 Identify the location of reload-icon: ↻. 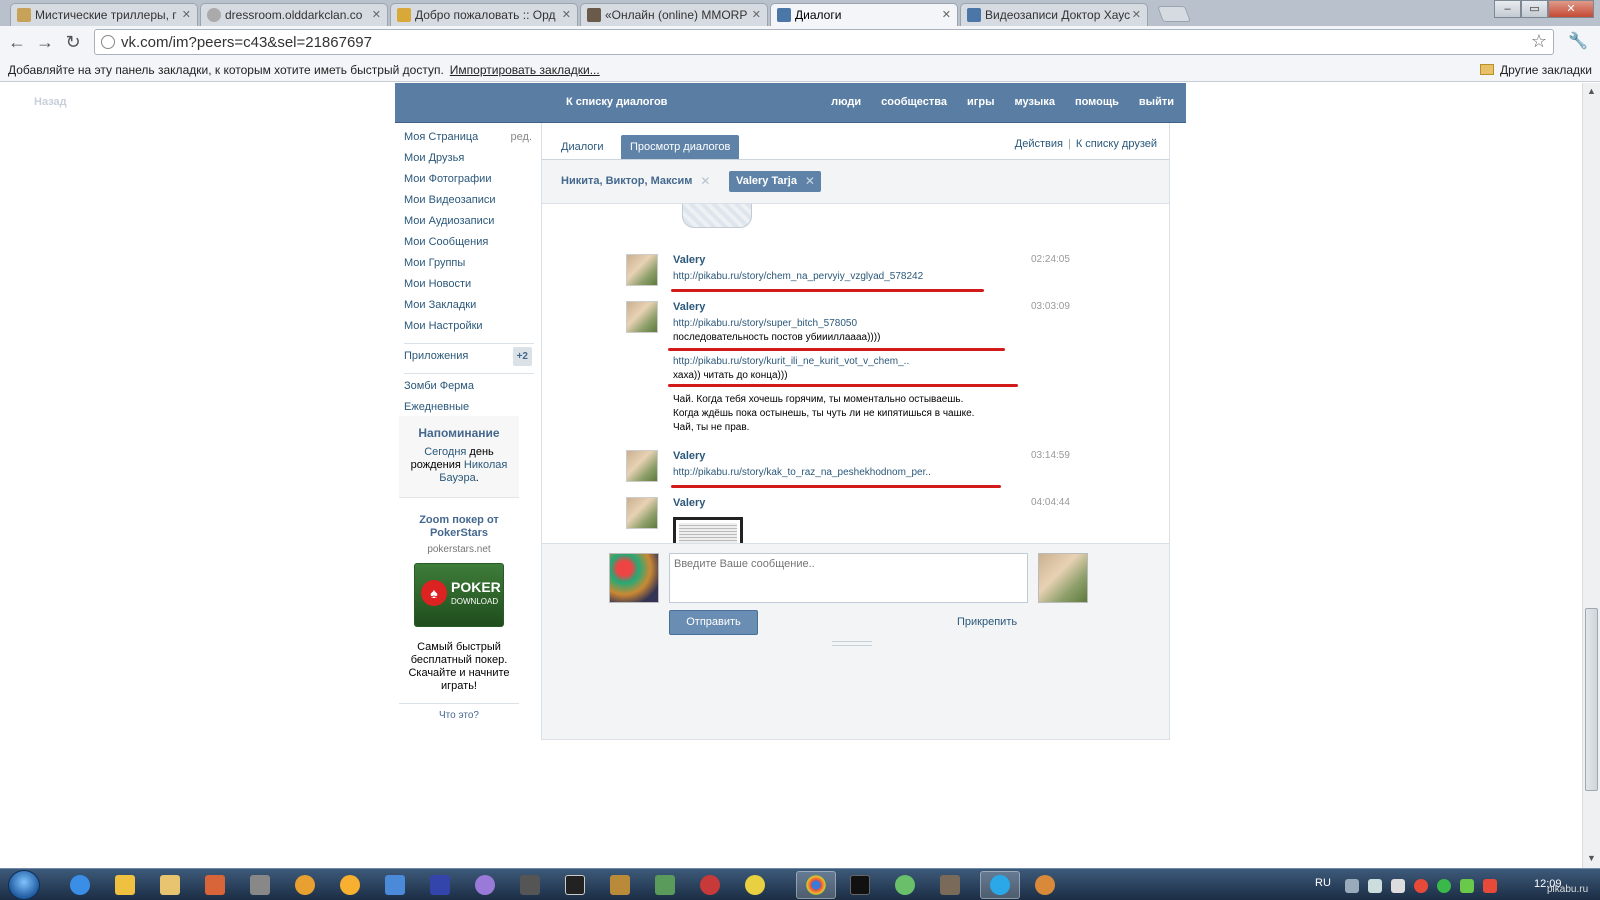
(73, 42).